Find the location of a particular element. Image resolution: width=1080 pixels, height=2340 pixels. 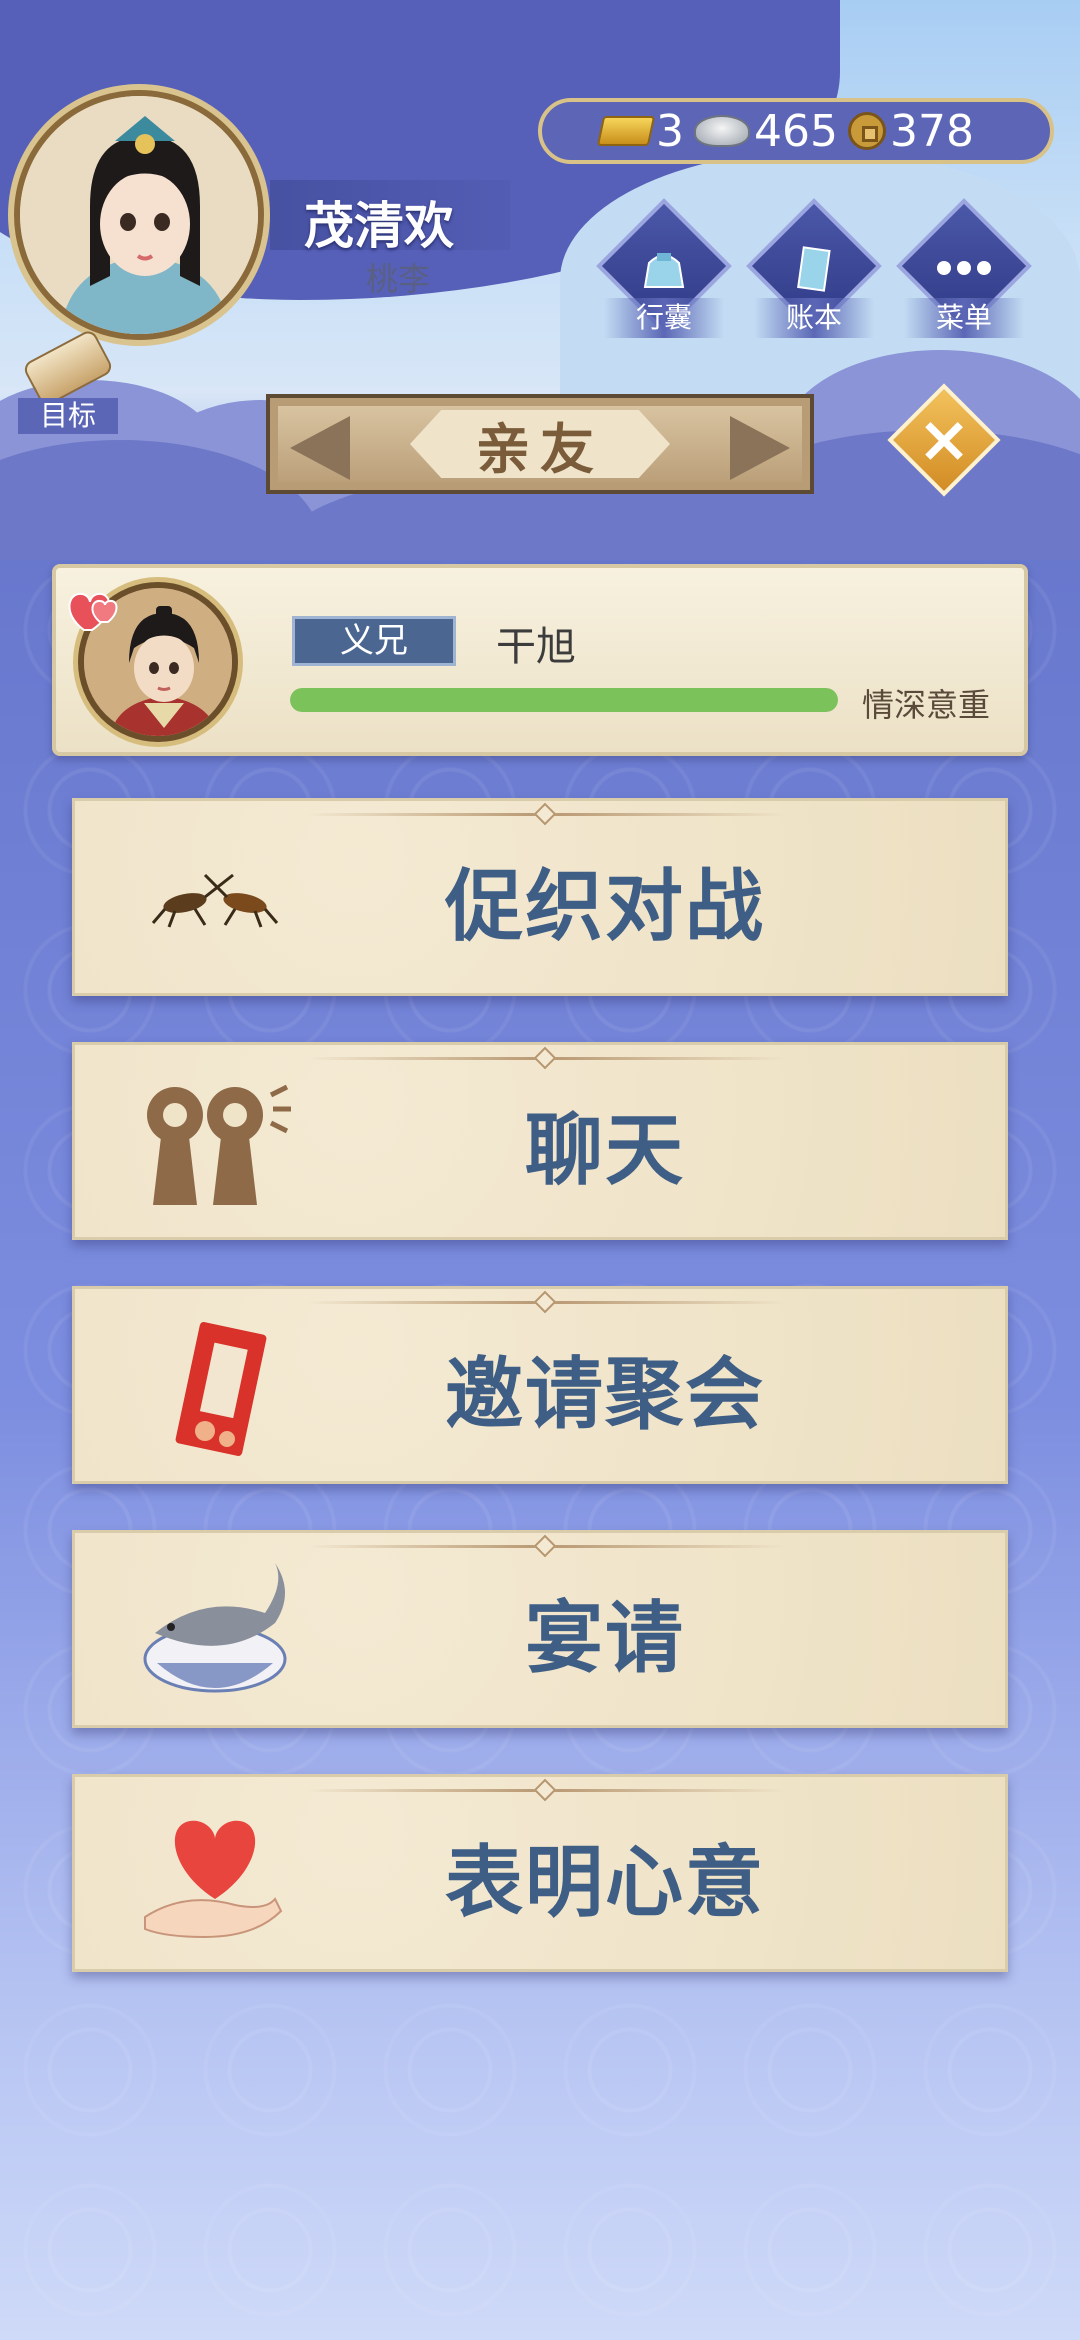

feast-button: 宴请 is located at coordinates (540, 1629).